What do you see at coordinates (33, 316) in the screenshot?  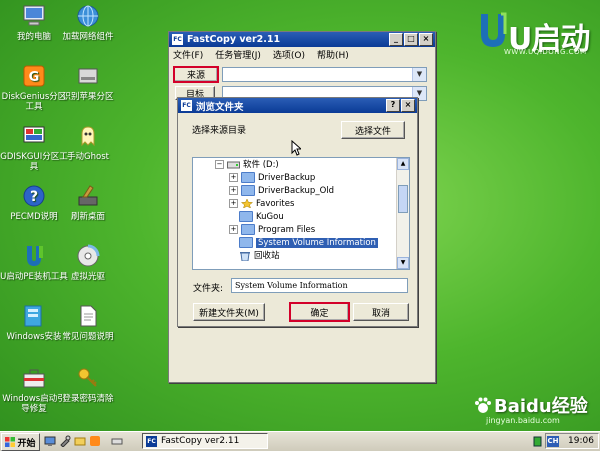 I see `windows-install-icon` at bounding box center [33, 316].